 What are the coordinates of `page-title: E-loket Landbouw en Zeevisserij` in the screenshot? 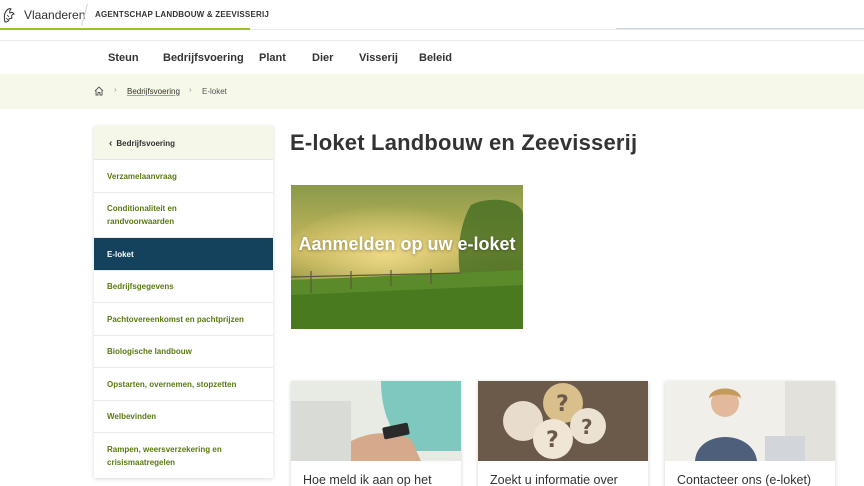 It's located at (464, 142).